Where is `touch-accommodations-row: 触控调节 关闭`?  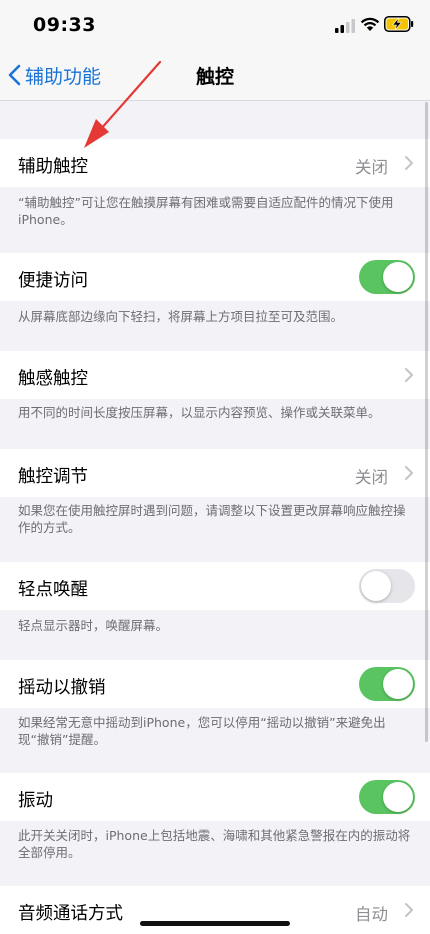 touch-accommodations-row: 触控调节 关闭 is located at coordinates (215, 473).